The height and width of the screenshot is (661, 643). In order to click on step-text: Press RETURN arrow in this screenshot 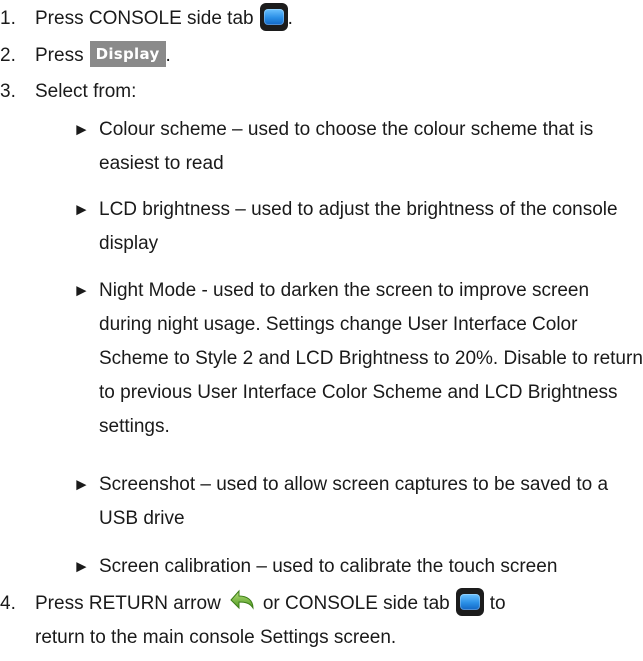, I will do `click(128, 603)`.